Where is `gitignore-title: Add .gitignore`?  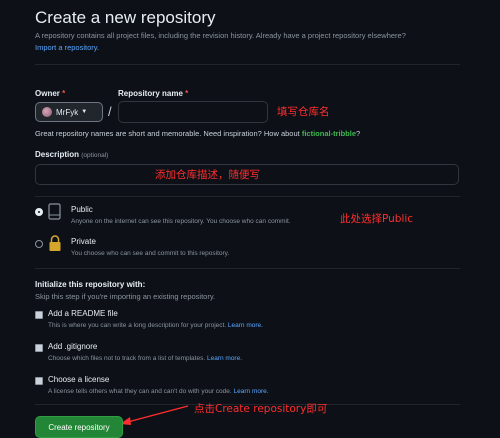 gitignore-title: Add .gitignore is located at coordinates (73, 346).